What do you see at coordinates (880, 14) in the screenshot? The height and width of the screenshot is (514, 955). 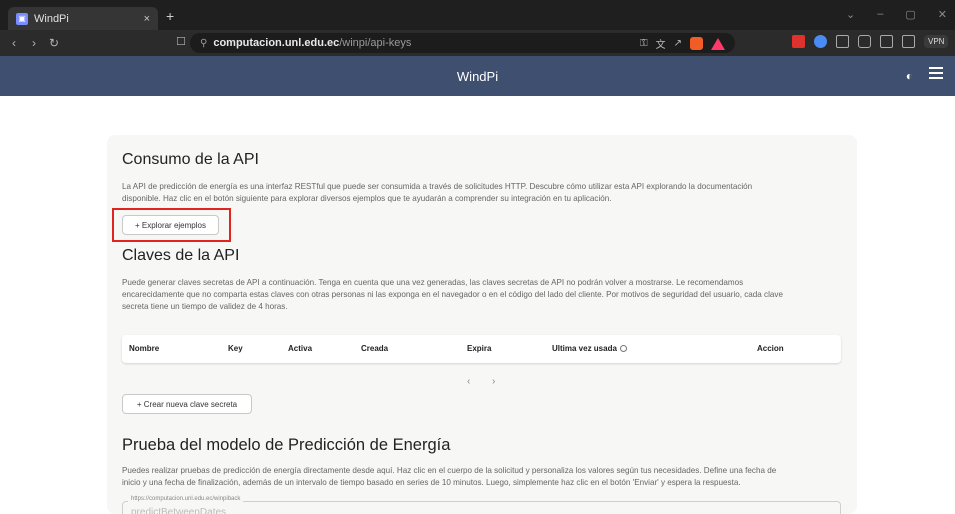 I see `minimize-icon: –` at bounding box center [880, 14].